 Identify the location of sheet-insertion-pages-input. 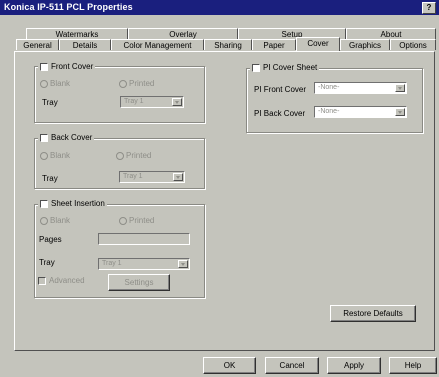
(144, 239).